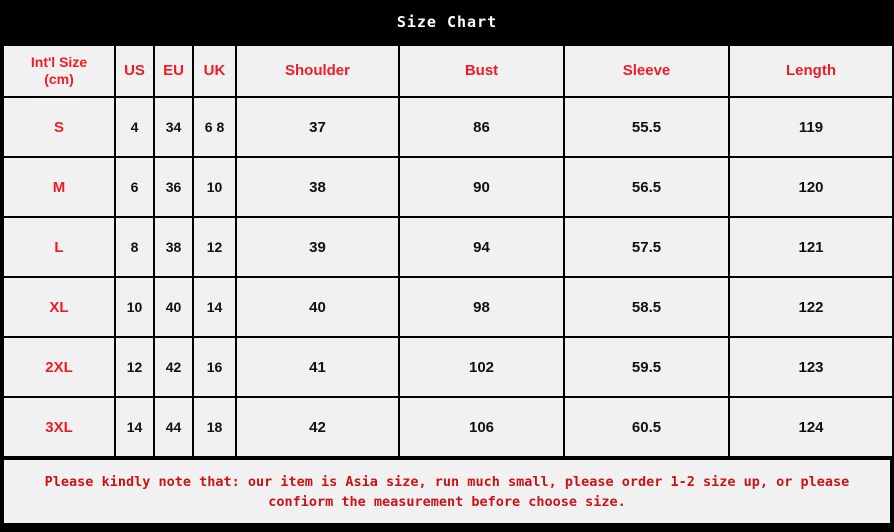 The height and width of the screenshot is (532, 894). Describe the element at coordinates (481, 71) in the screenshot. I see `column-header-bust: Bust` at that location.